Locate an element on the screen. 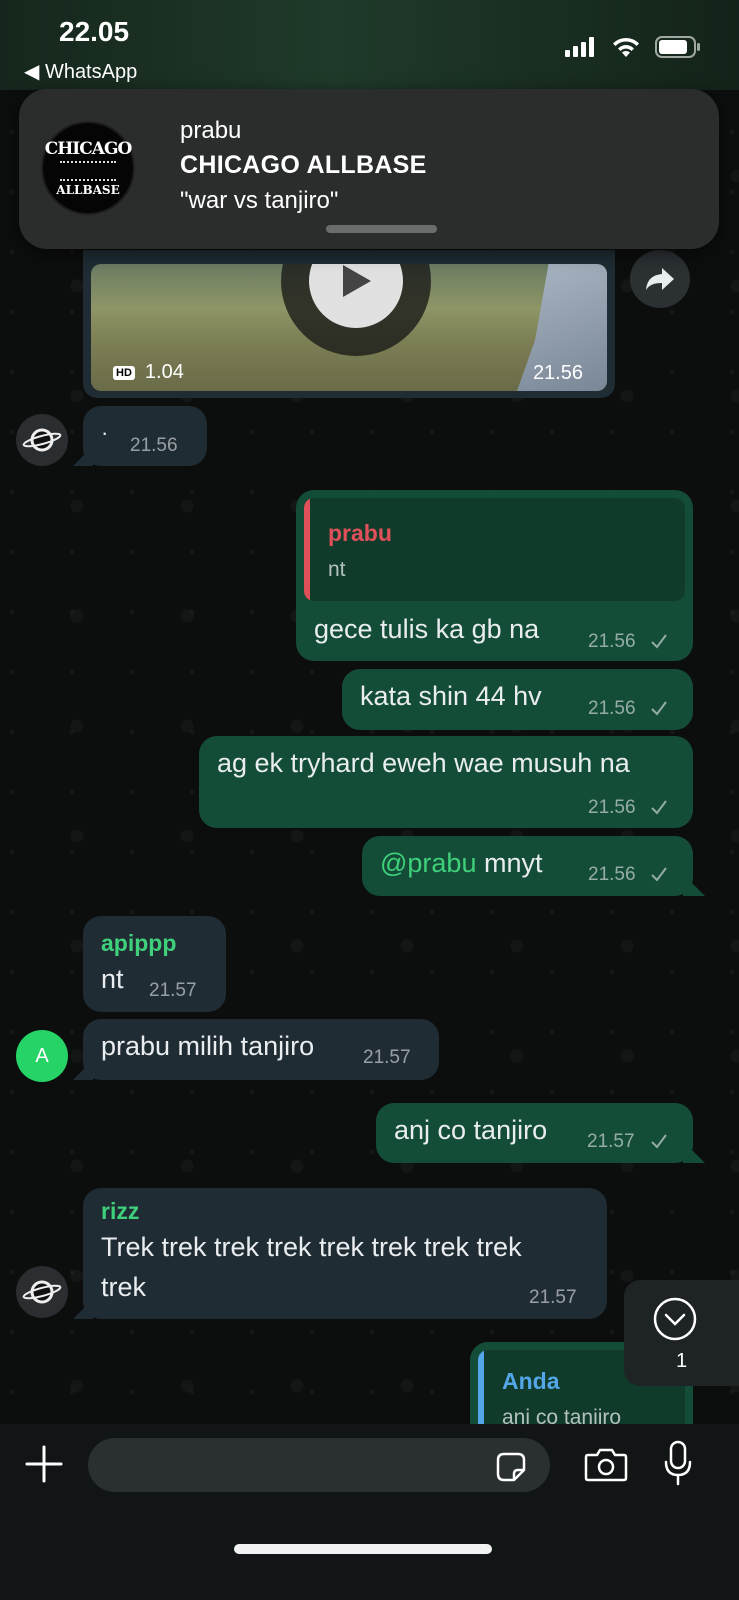  logo-text-top: CHICAGO is located at coordinates (88, 149).